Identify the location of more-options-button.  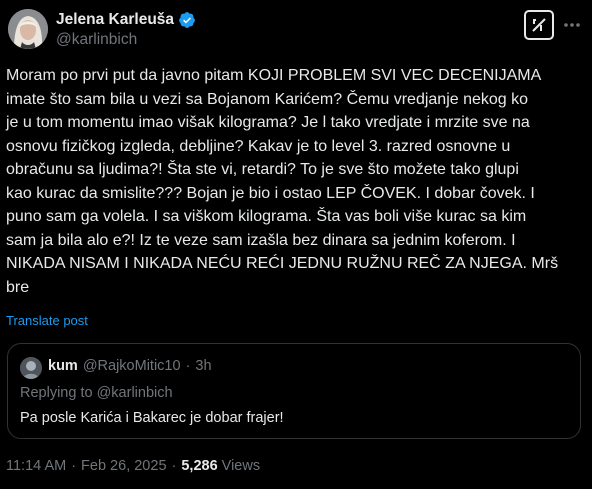
(572, 25).